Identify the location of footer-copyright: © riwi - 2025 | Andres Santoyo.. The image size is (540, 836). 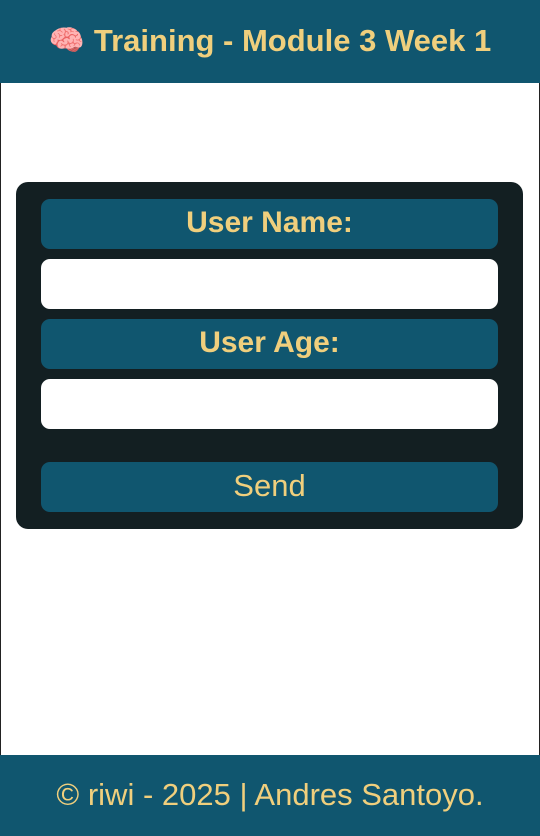
(270, 794).